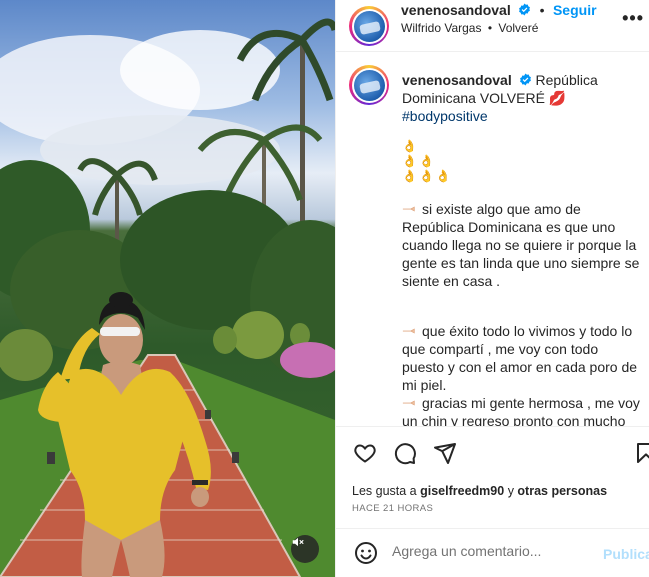  What do you see at coordinates (510, 491) in the screenshot?
I see `likes-join: y` at bounding box center [510, 491].